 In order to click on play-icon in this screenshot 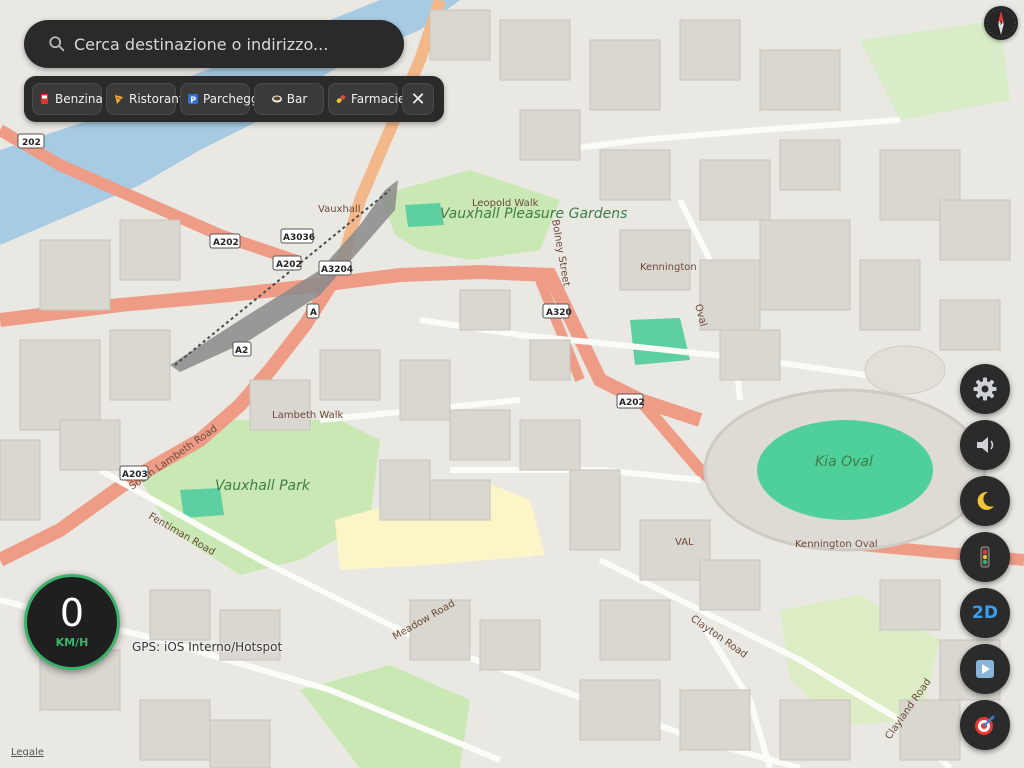, I will do `click(985, 669)`.